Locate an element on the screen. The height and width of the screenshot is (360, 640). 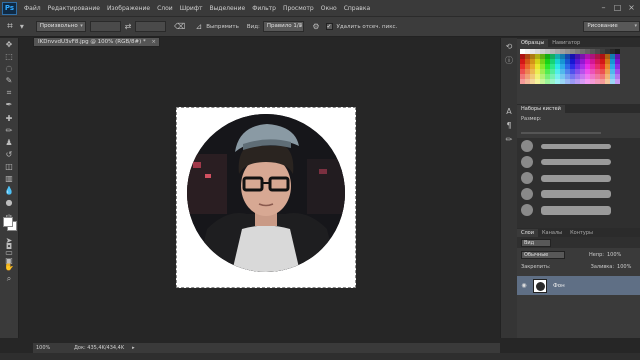
fill-label: Заливка: is located at coordinates (602, 267).